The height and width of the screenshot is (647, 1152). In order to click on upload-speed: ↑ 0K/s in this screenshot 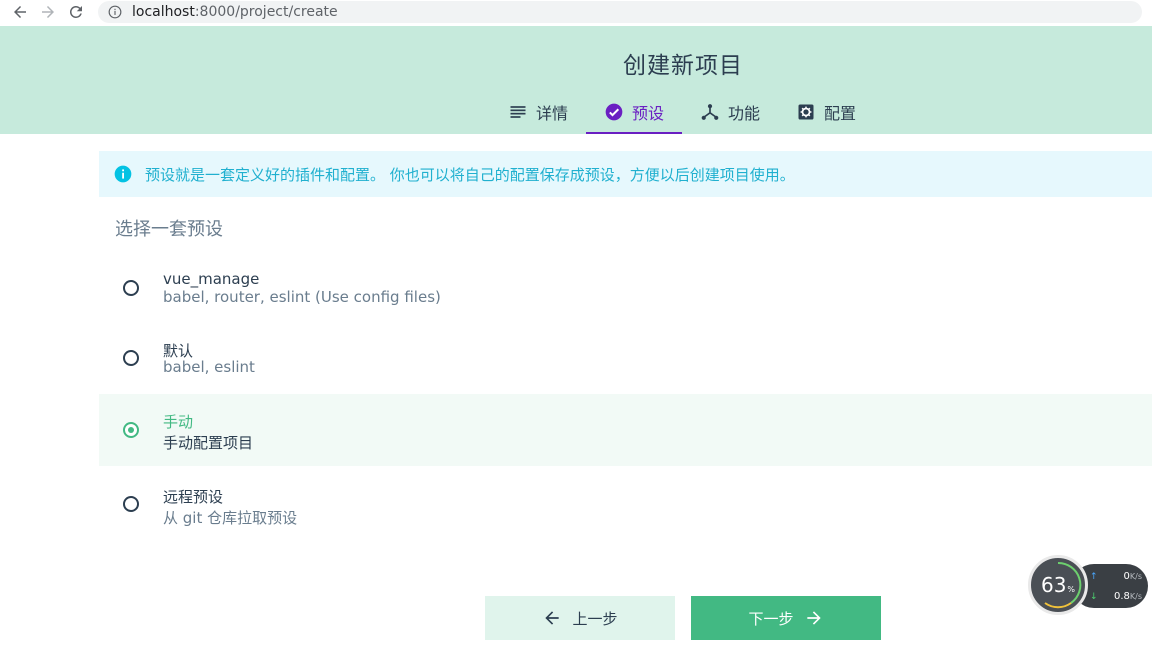, I will do `click(1116, 576)`.